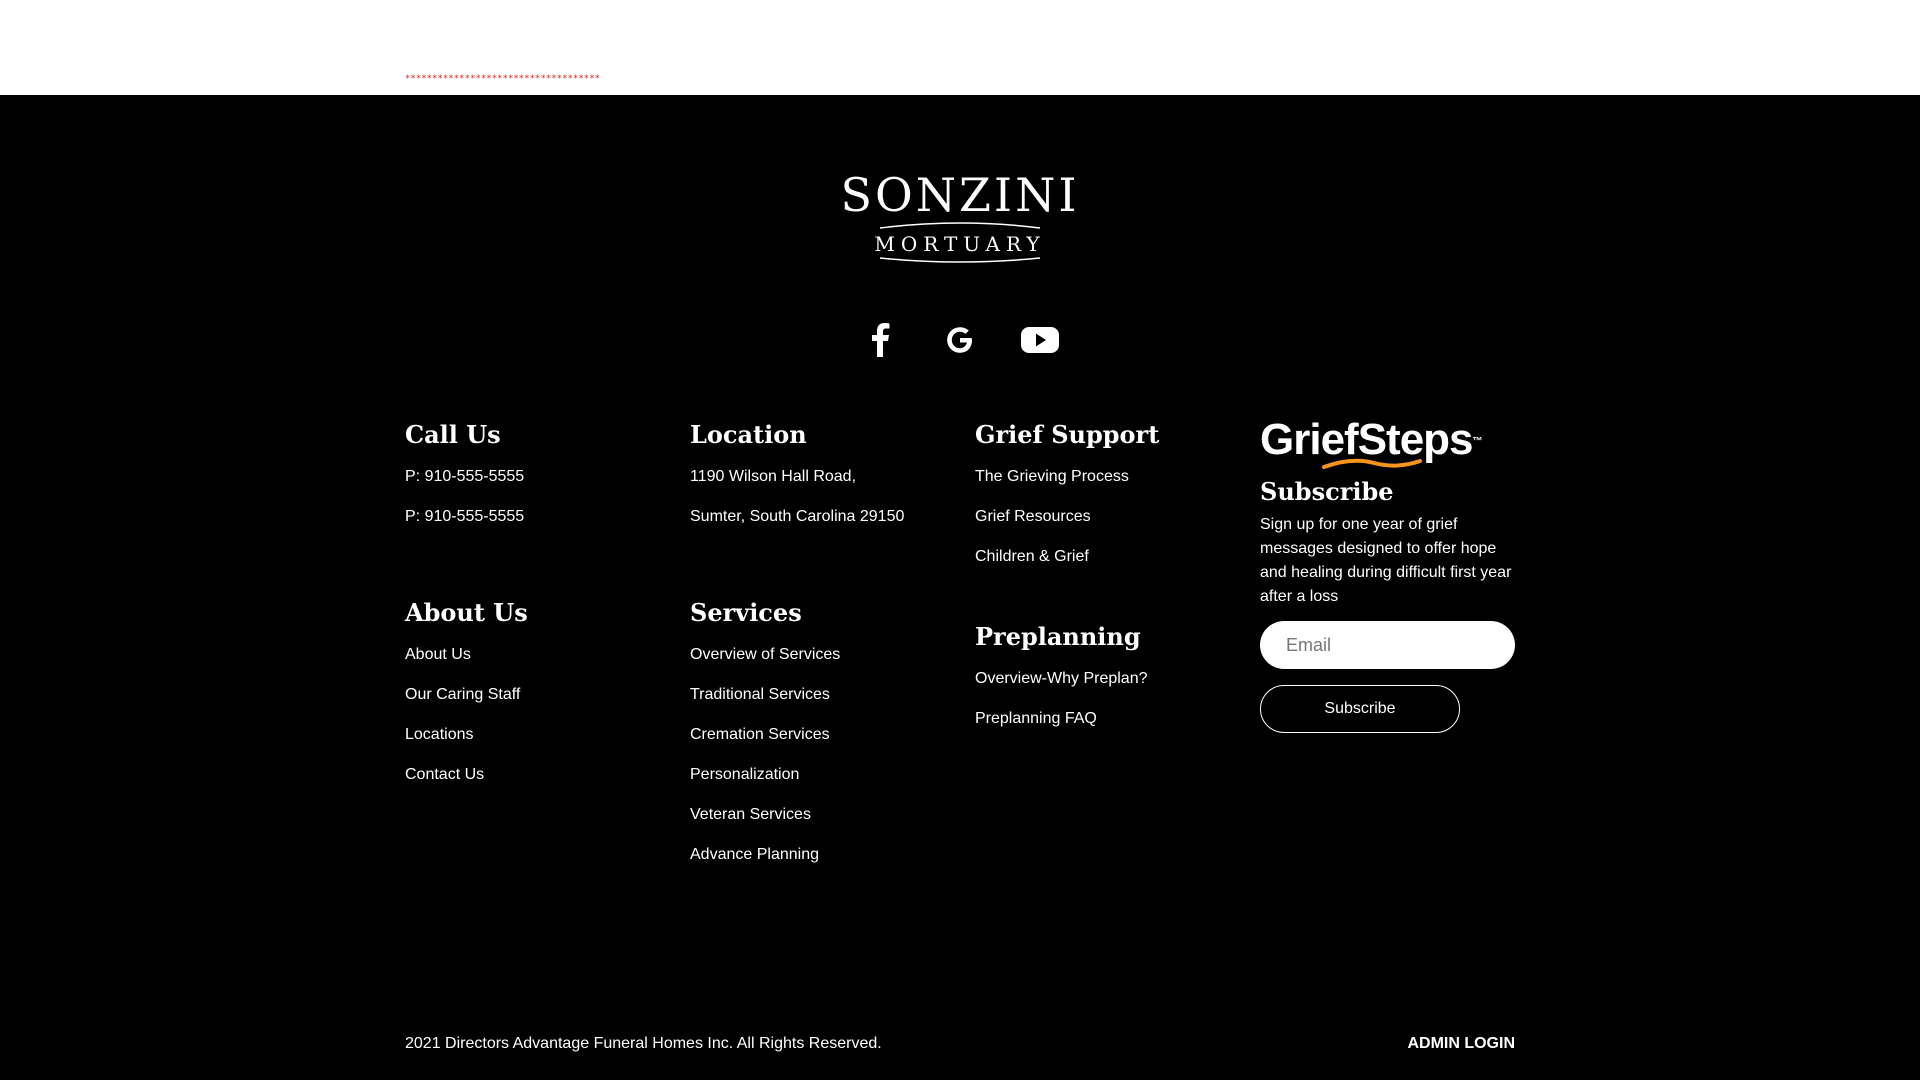 The width and height of the screenshot is (1920, 1080). What do you see at coordinates (466, 612) in the screenshot?
I see `about-us-heading: About Us` at bounding box center [466, 612].